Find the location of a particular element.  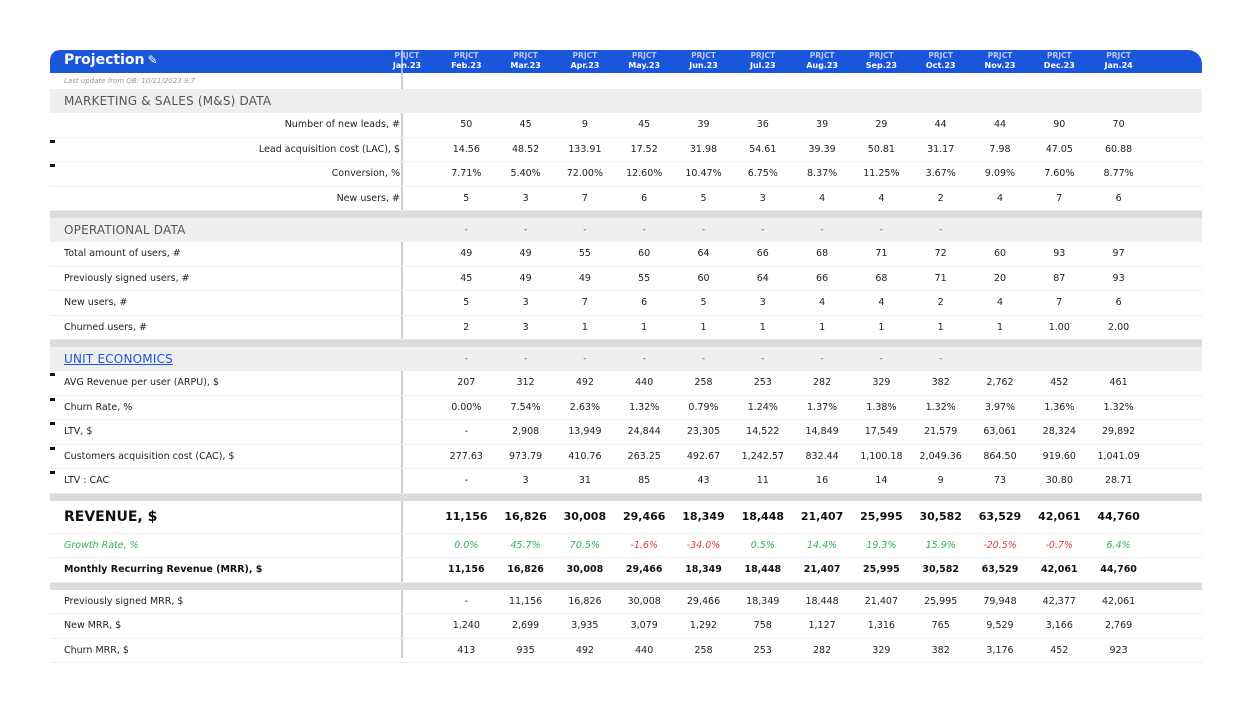

cell-value: 1,041.09 is located at coordinates (1119, 457).